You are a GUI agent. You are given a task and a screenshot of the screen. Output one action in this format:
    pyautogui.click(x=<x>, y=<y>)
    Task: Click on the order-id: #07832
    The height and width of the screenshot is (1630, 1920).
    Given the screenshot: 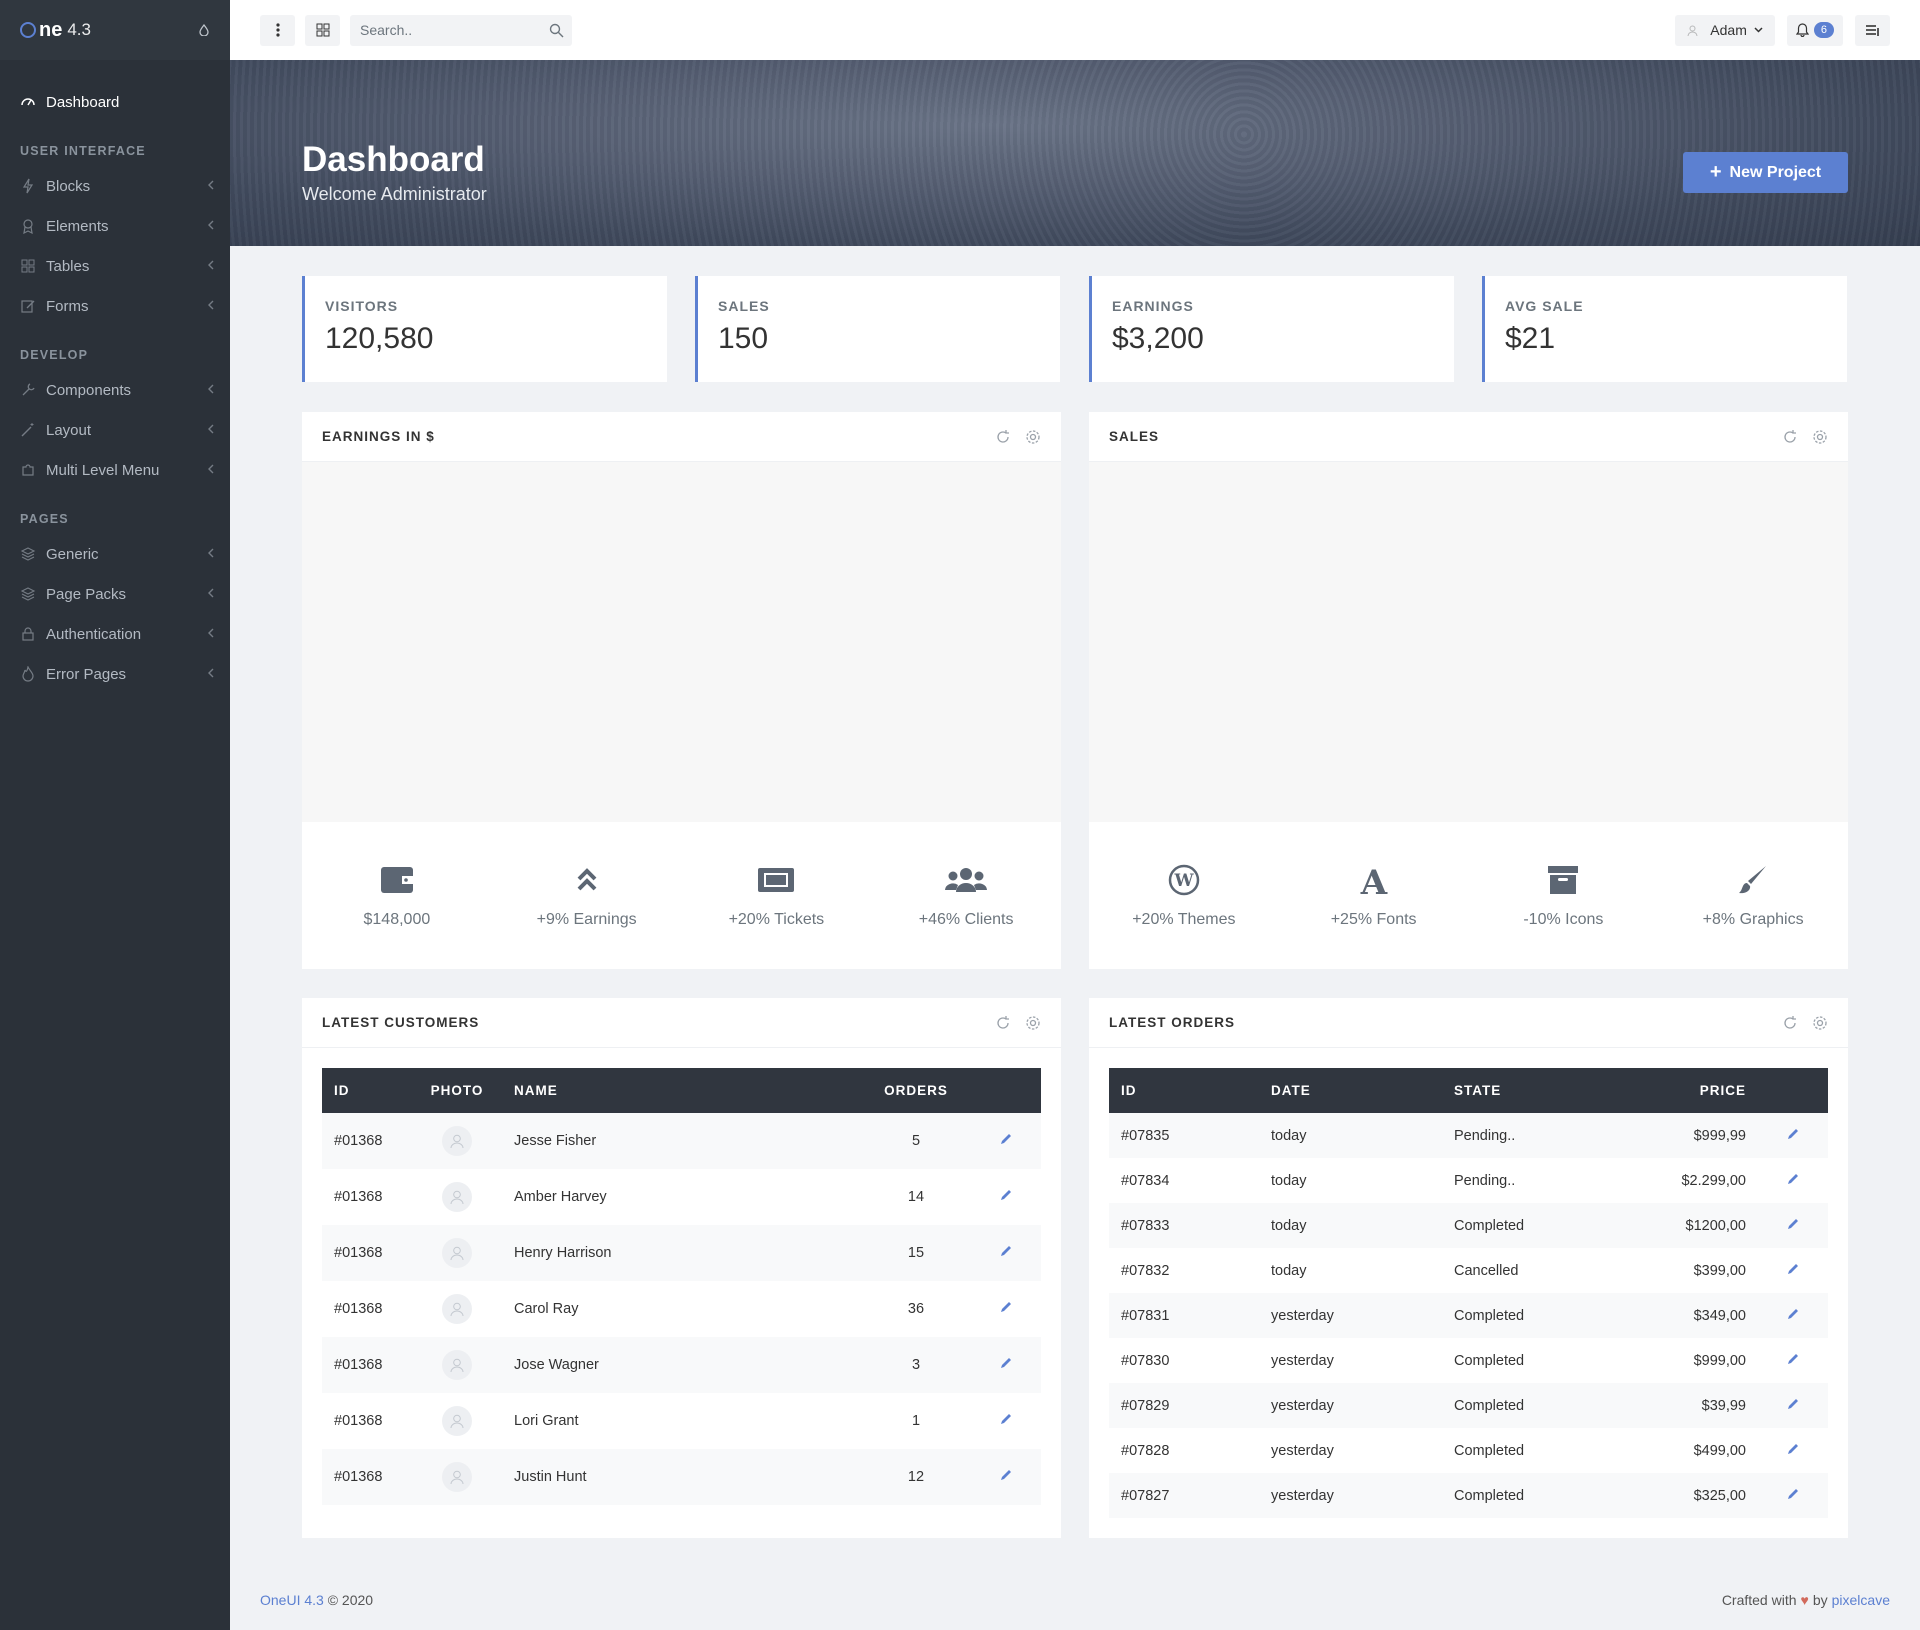 What is the action you would take?
    pyautogui.click(x=1184, y=1270)
    